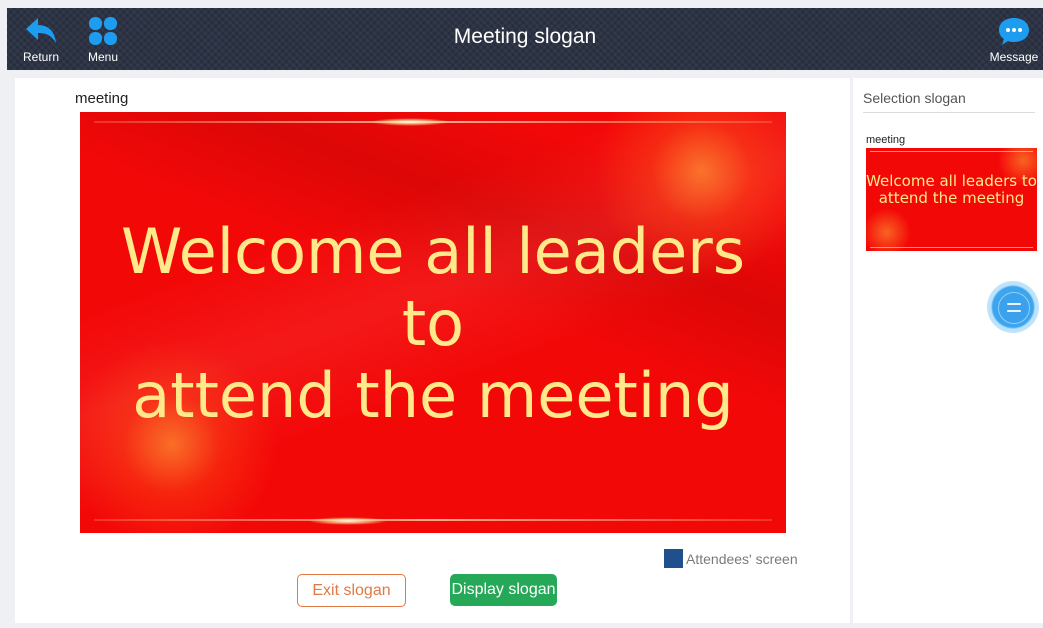  Describe the element at coordinates (1014, 57) in the screenshot. I see `message-label: Message` at that location.